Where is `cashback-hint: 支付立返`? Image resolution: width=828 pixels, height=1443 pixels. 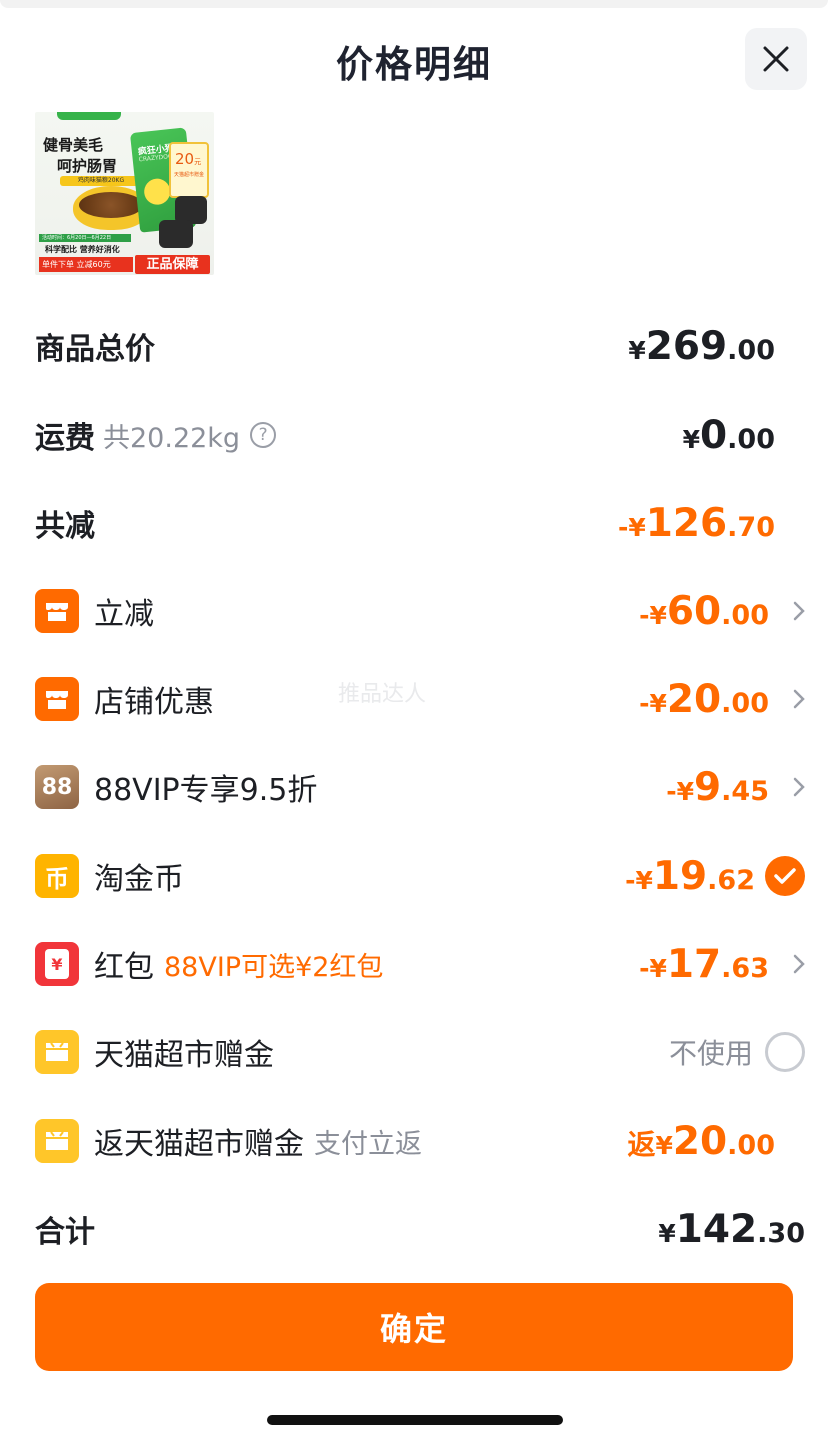 cashback-hint: 支付立返 is located at coordinates (368, 1144).